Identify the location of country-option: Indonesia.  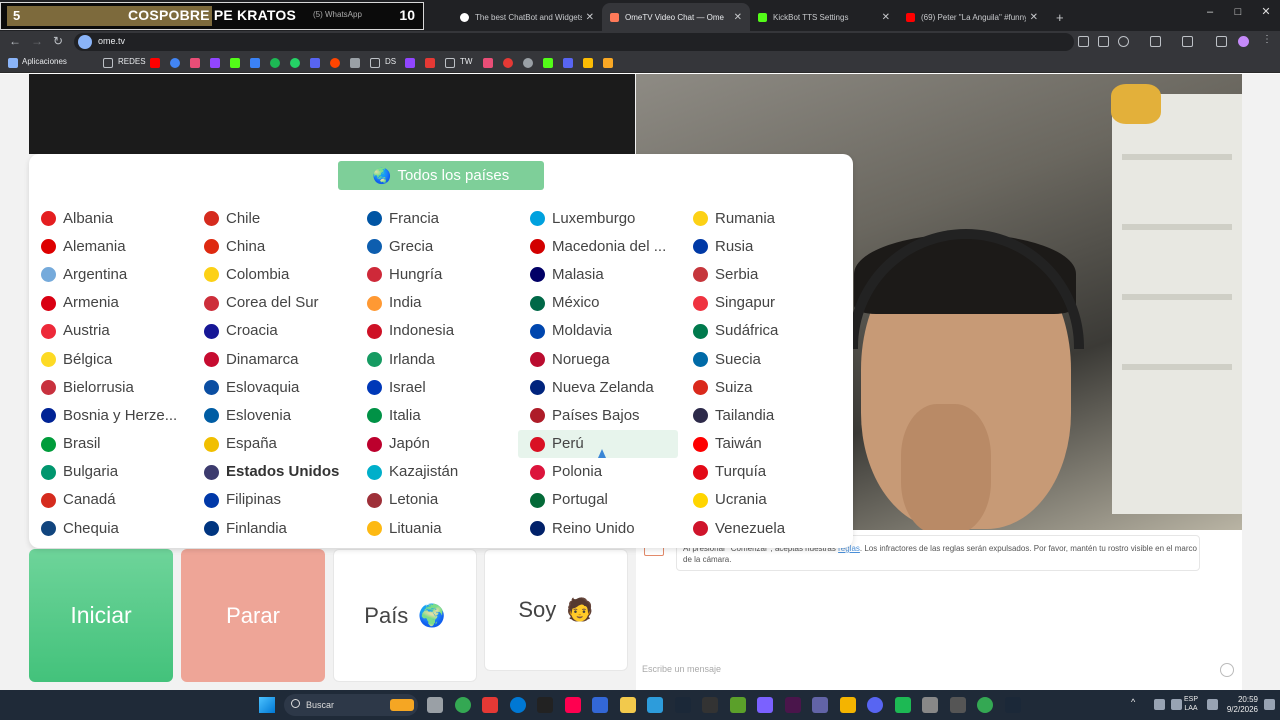
(435, 331).